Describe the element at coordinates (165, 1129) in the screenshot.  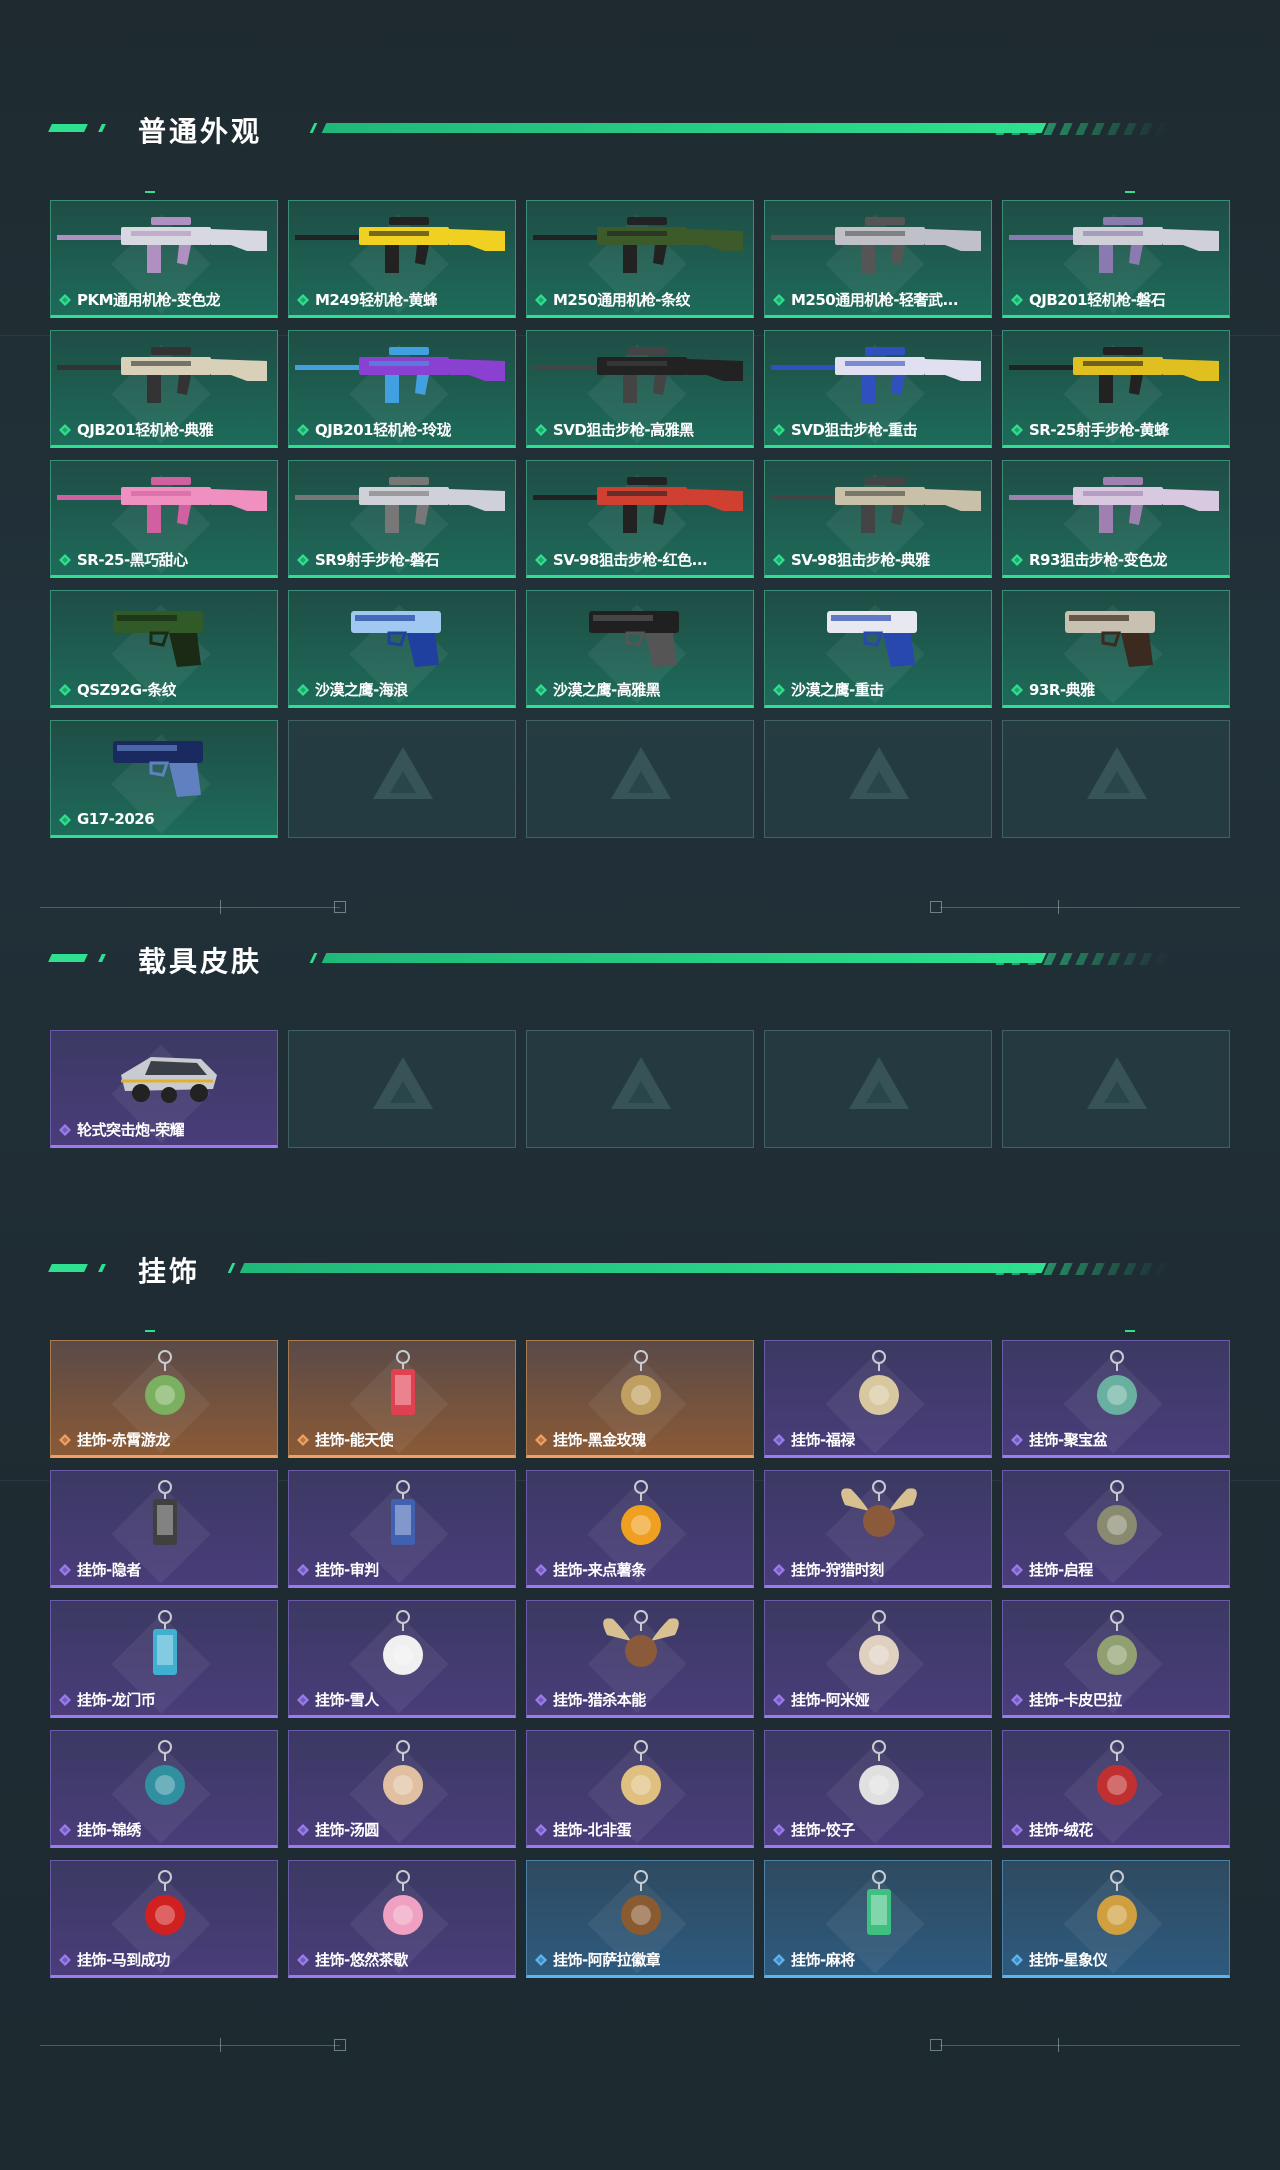
I see `item-name-row: 轮式突击炮-荣耀` at that location.